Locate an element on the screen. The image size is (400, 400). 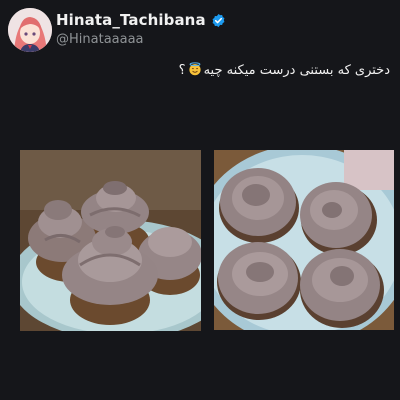
tweet-text: دختری که بستنی درست میکنه چیه ؟ is located at coordinates (200, 70).